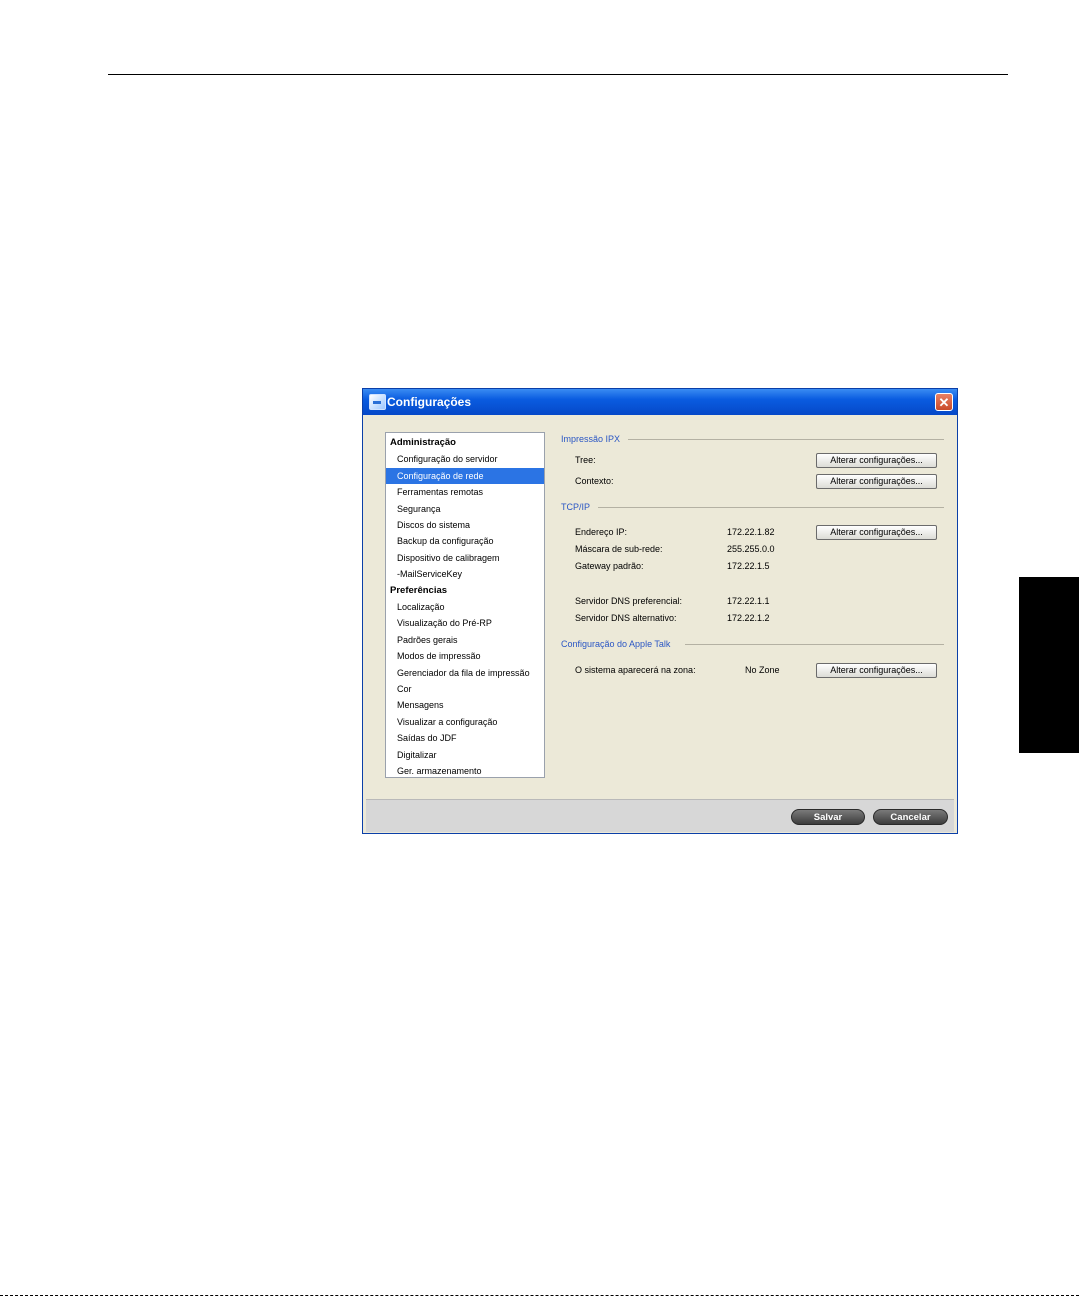  Describe the element at coordinates (910, 817) in the screenshot. I see `cancel-button: Cancelar` at that location.